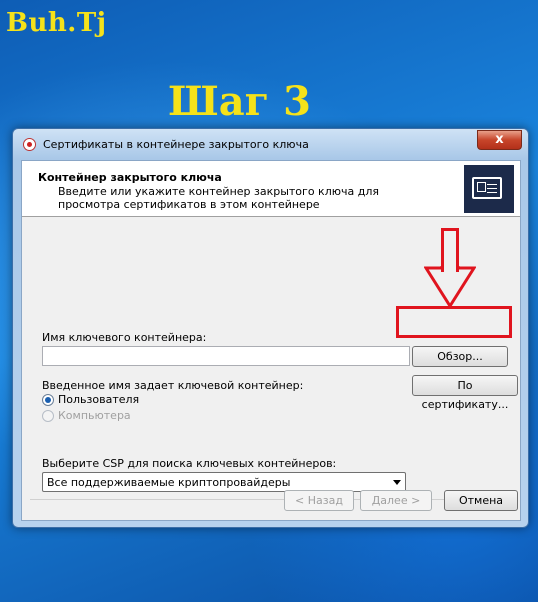  I want to click on highlight-frame, so click(454, 322).